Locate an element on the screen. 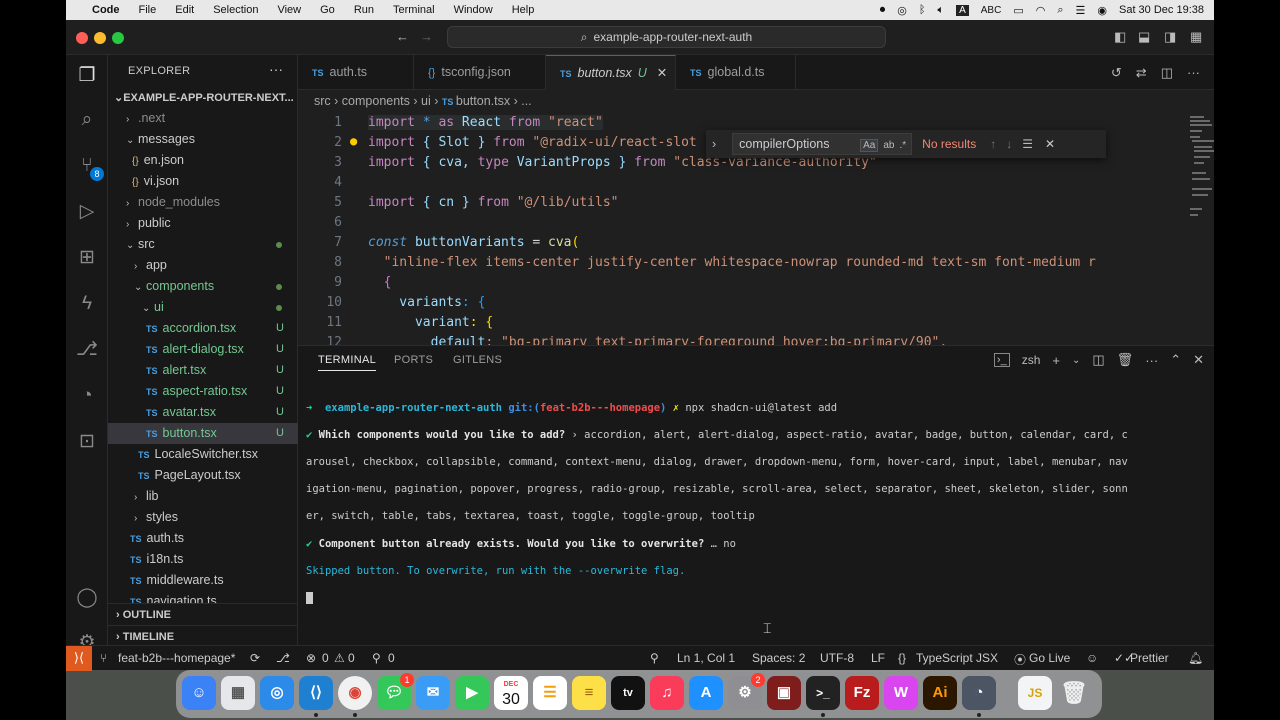 The width and height of the screenshot is (1280, 720). quicktime-icon: ◔ is located at coordinates (979, 693).